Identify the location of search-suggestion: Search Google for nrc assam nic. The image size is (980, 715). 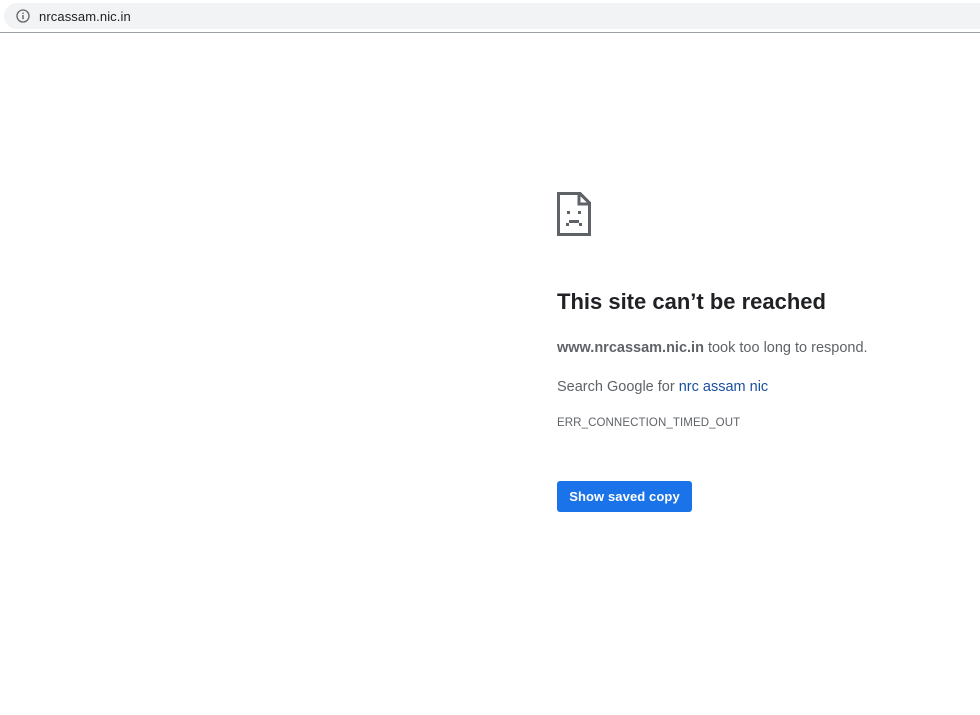
(757, 387).